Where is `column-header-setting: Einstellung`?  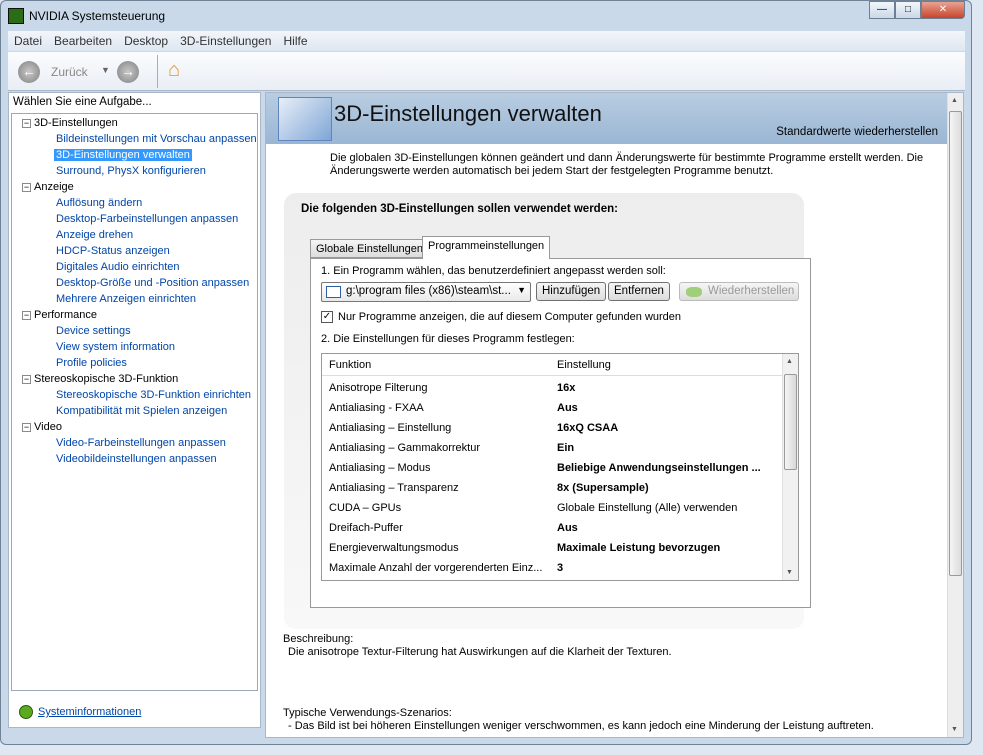 column-header-setting: Einstellung is located at coordinates (584, 365).